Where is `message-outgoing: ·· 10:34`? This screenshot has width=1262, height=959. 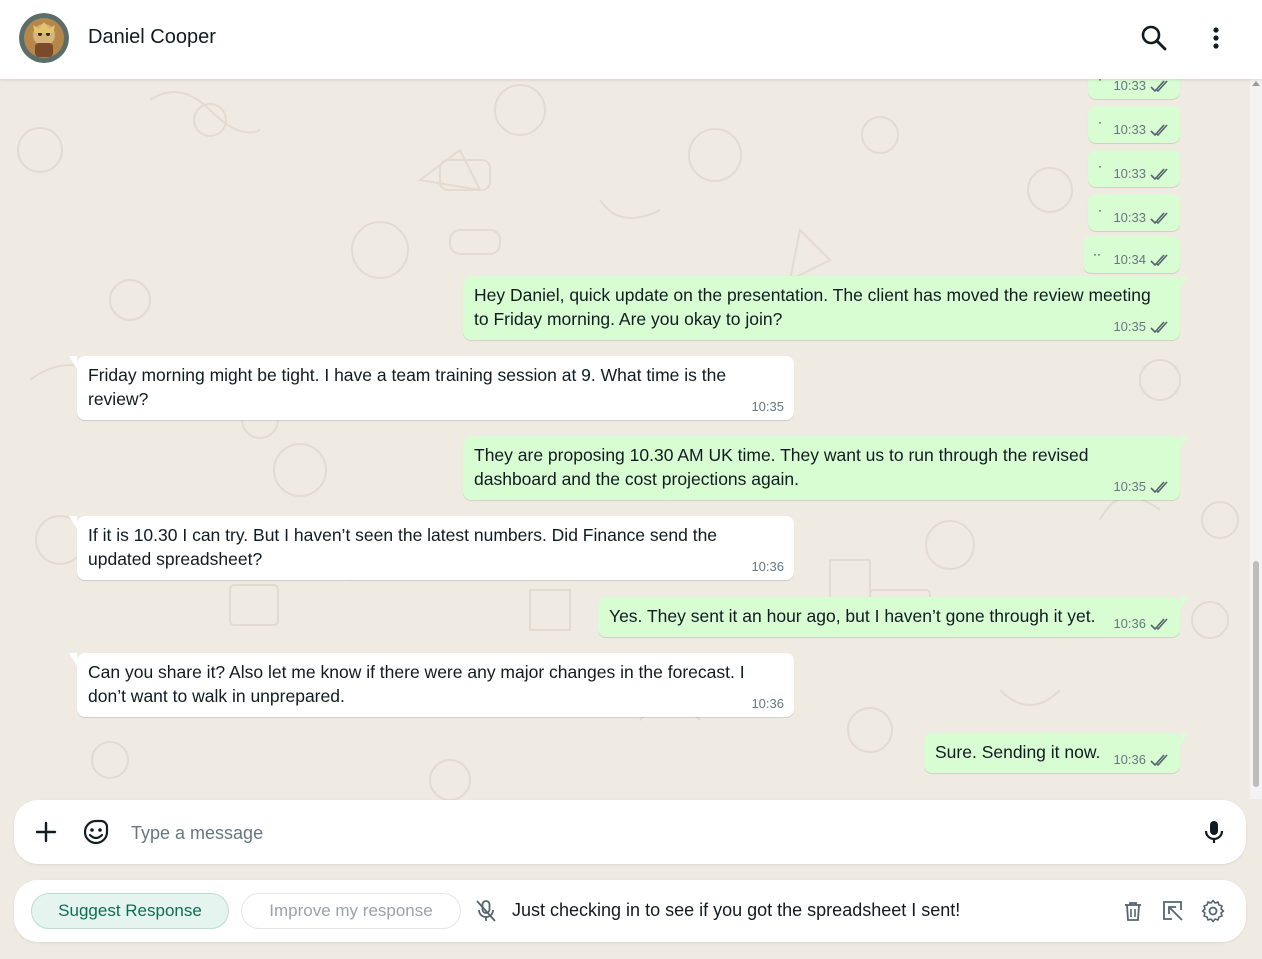 message-outgoing: ·· 10:34 is located at coordinates (1131, 254).